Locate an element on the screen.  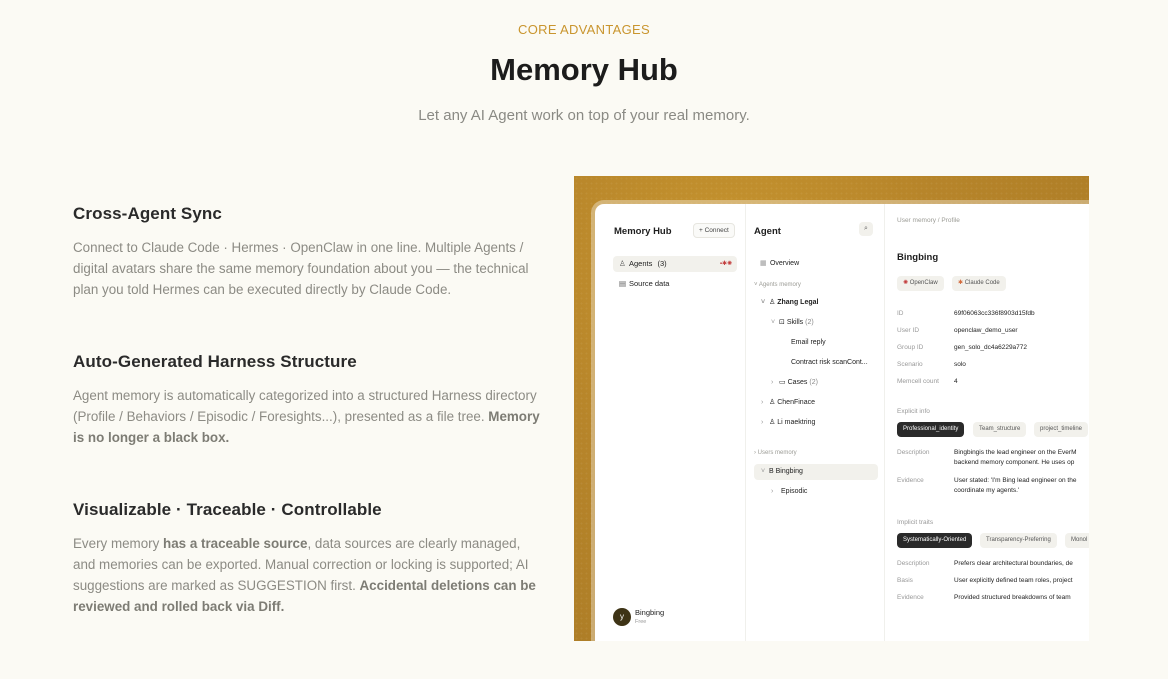
tab-team-structure: Team_structure is located at coordinates (1000, 429).